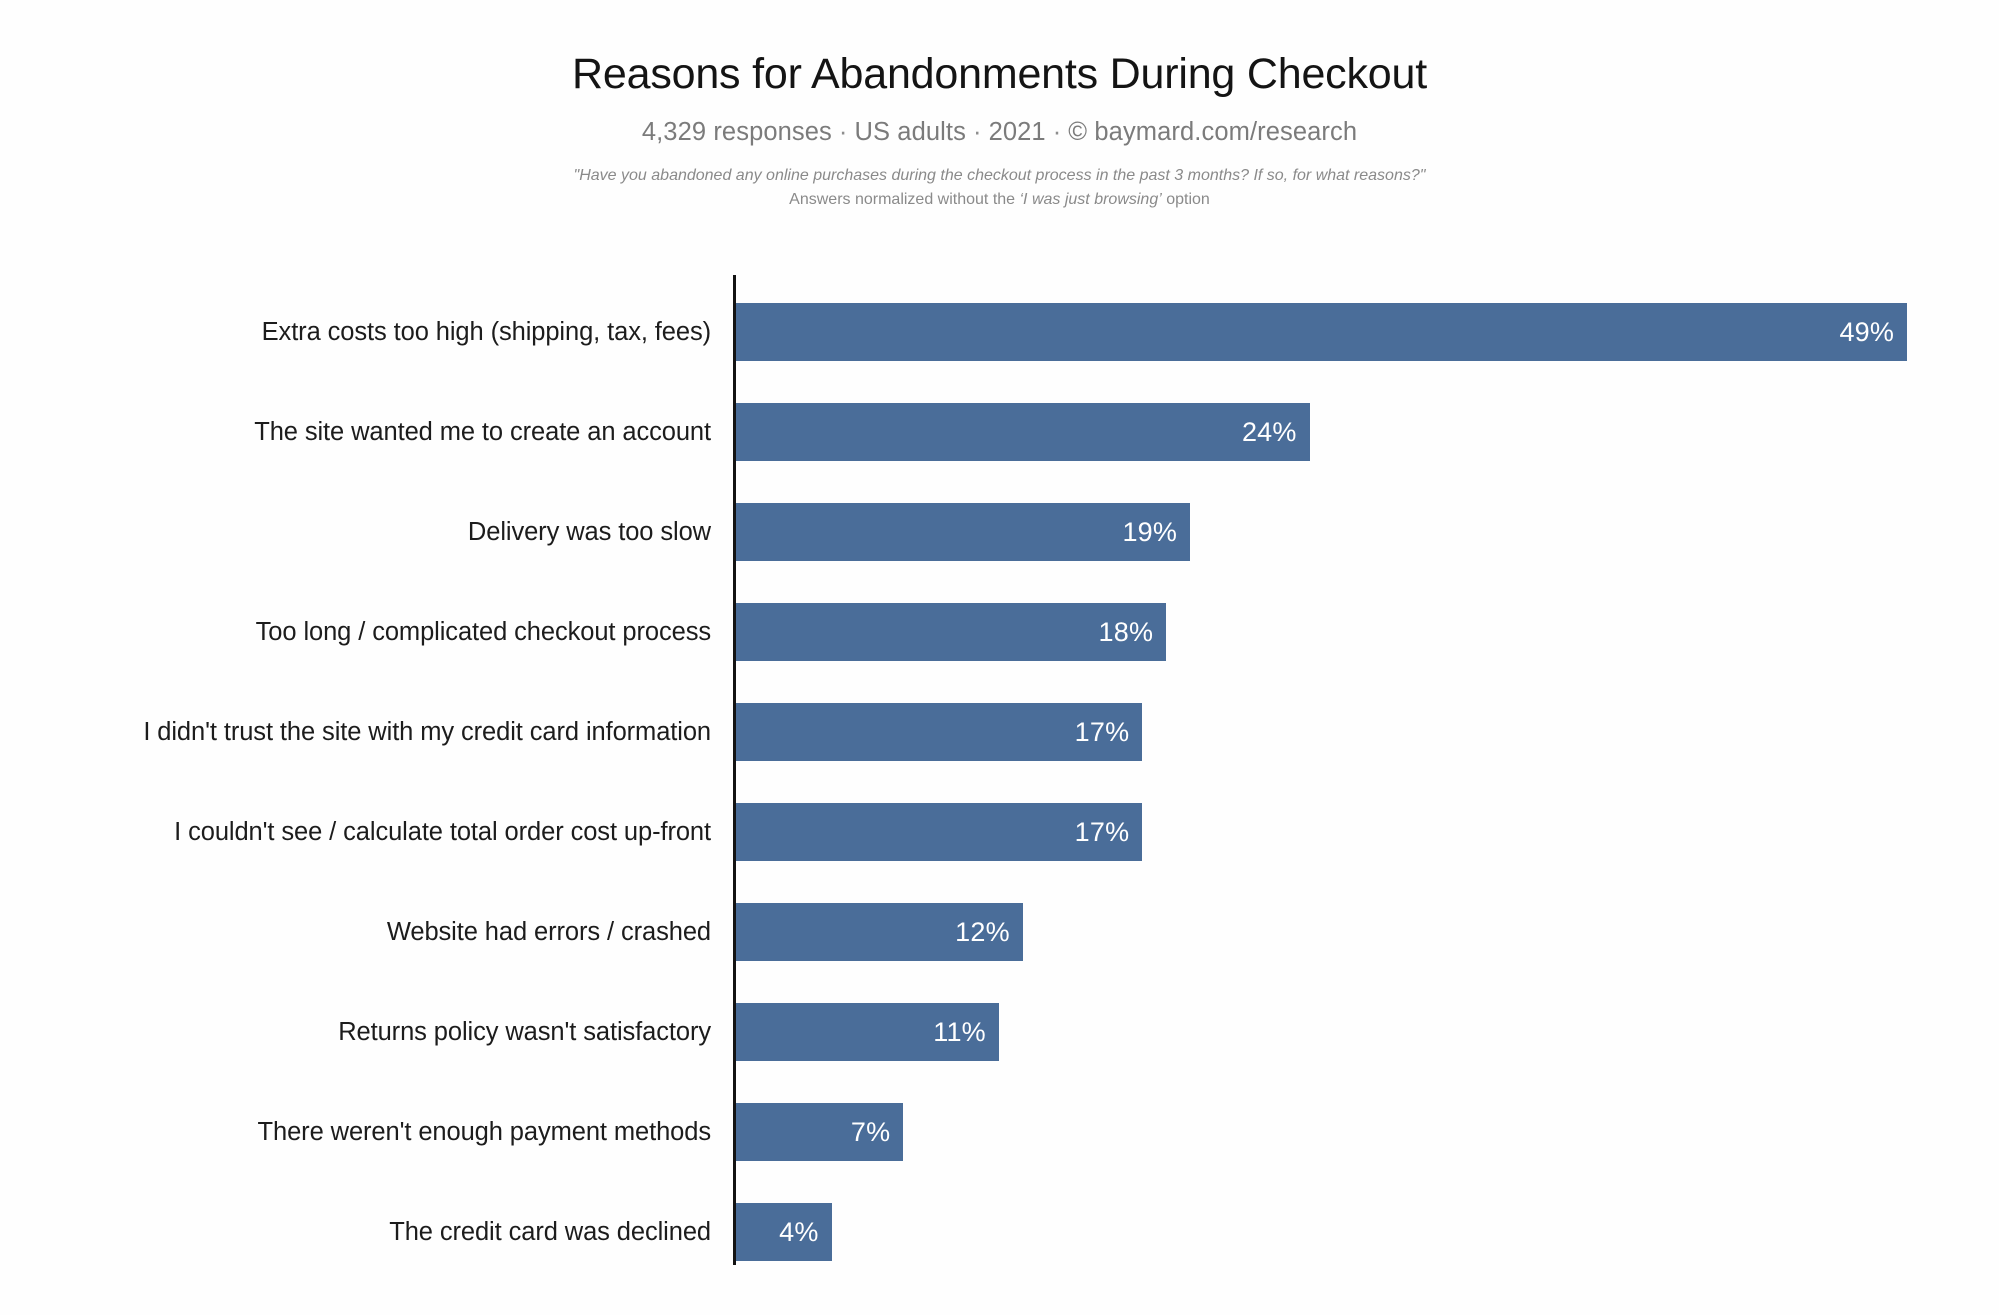 The image size is (1999, 1315). I want to click on bar-value-label: 24%, so click(1269, 432).